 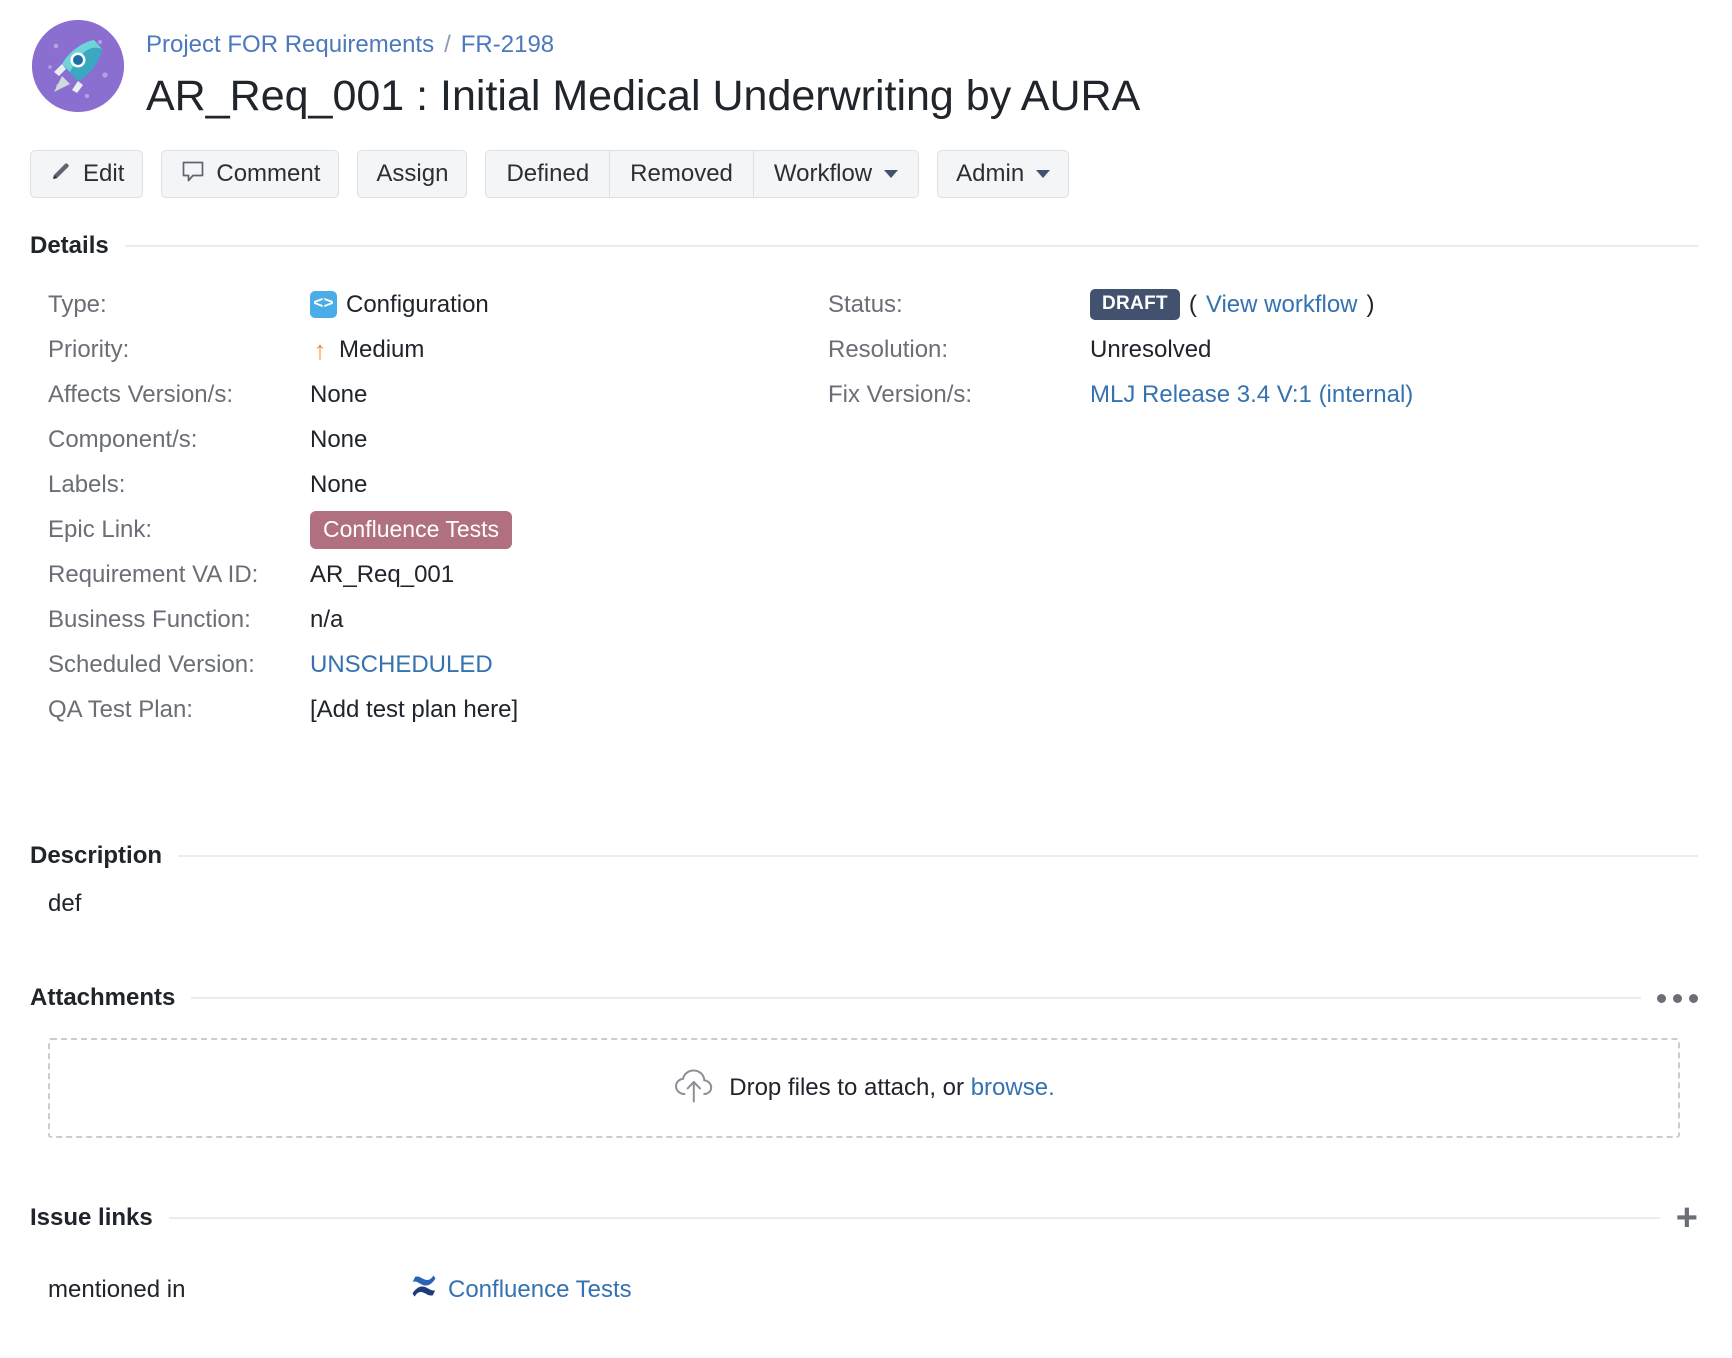 I want to click on issue-links-heading: Issue links, so click(x=91, y=1217).